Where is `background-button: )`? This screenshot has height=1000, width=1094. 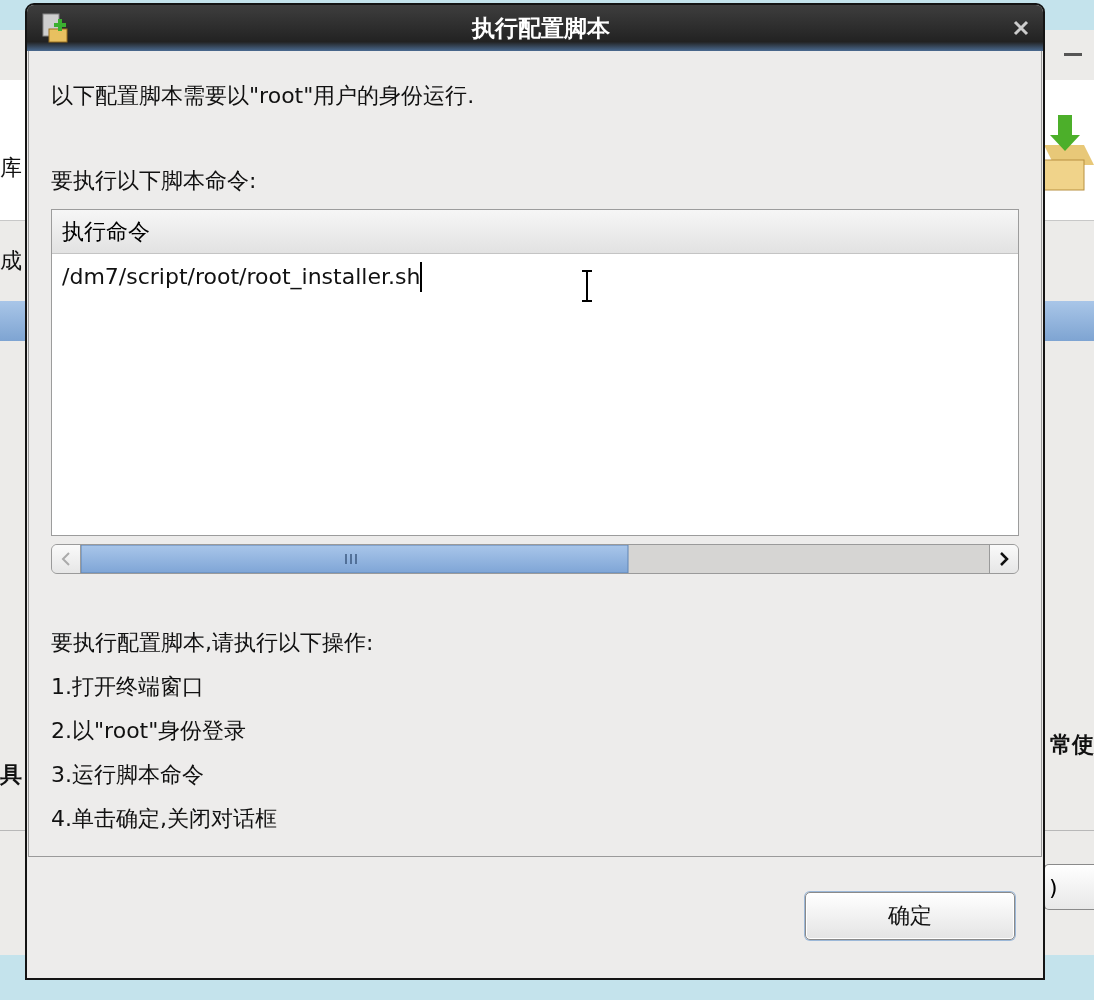
background-button: ) is located at coordinates (1069, 887).